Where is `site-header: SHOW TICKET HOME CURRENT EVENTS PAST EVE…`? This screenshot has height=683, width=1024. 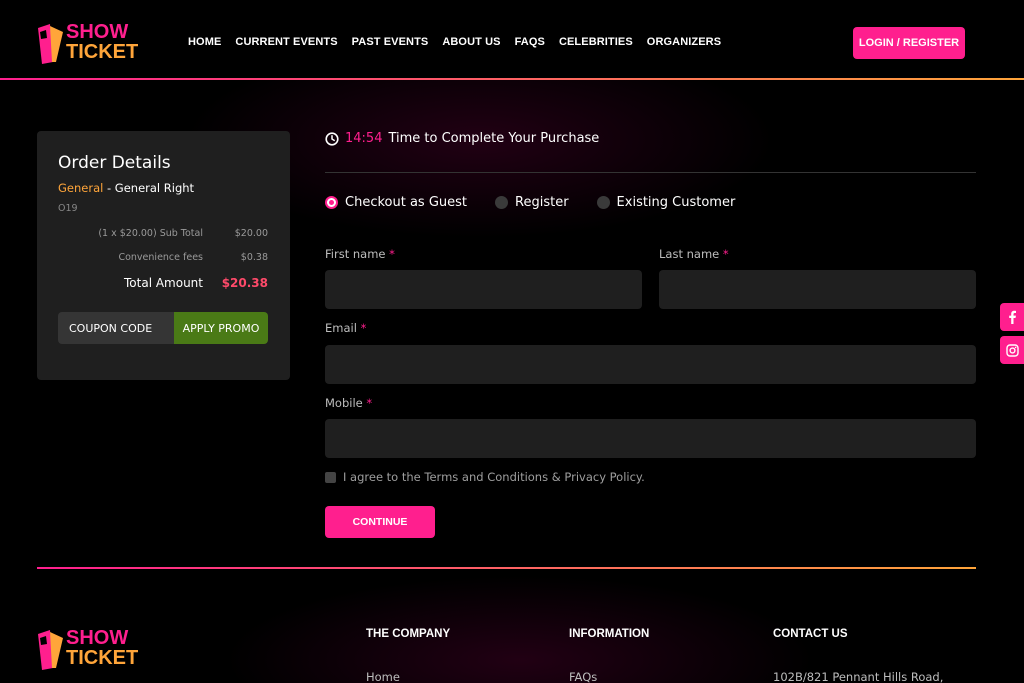
site-header: SHOW TICKET HOME CURRENT EVENTS PAST EVE… is located at coordinates (512, 40).